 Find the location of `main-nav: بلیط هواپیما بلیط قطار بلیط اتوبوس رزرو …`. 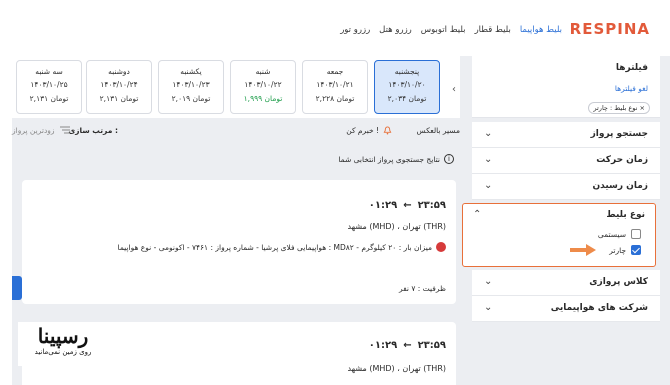

main-nav: بلیط هواپیما بلیط قطار بلیط اتوبوس رزرو … is located at coordinates (451, 30).